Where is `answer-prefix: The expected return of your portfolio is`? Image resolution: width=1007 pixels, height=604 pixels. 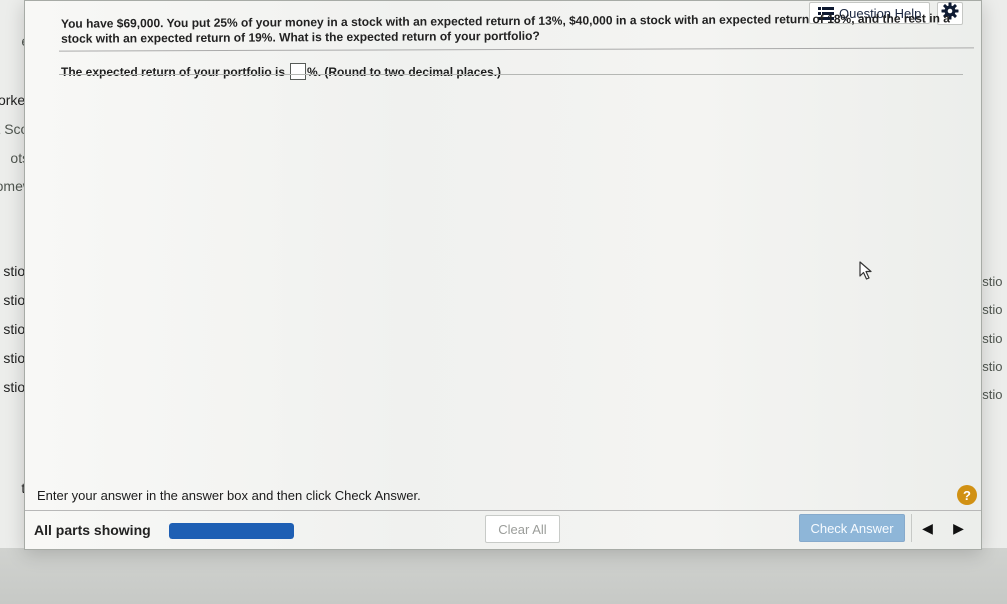 answer-prefix: The expected return of your portfolio is is located at coordinates (173, 71).